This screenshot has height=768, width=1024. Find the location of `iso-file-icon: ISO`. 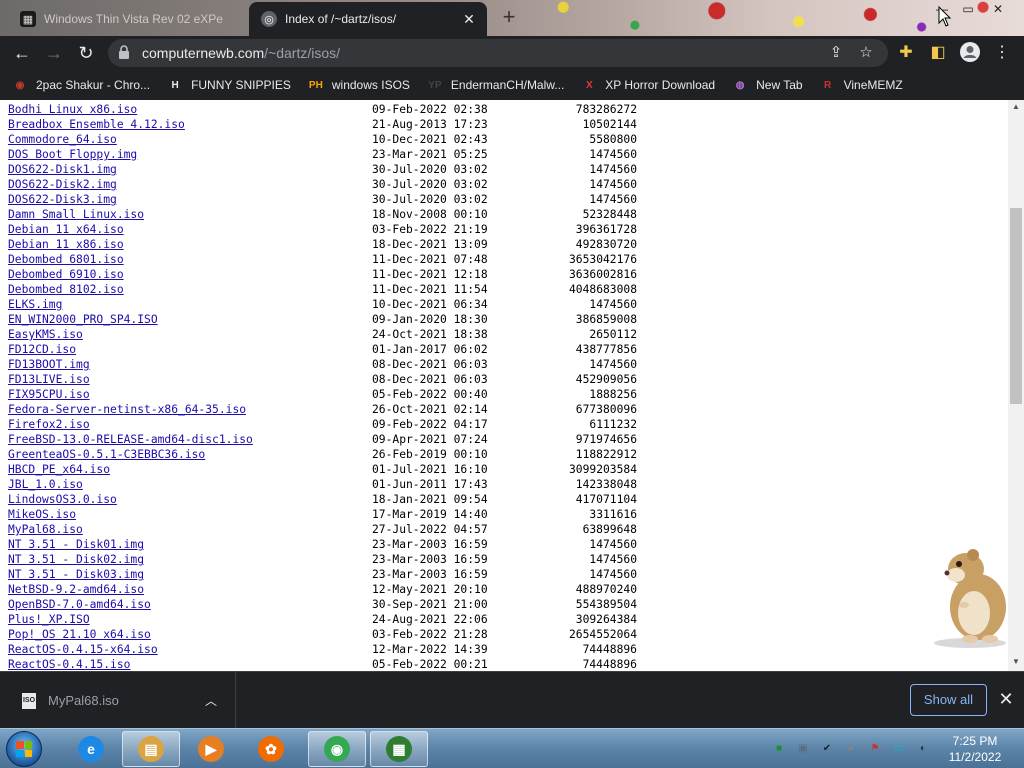

iso-file-icon: ISO is located at coordinates (29, 700).